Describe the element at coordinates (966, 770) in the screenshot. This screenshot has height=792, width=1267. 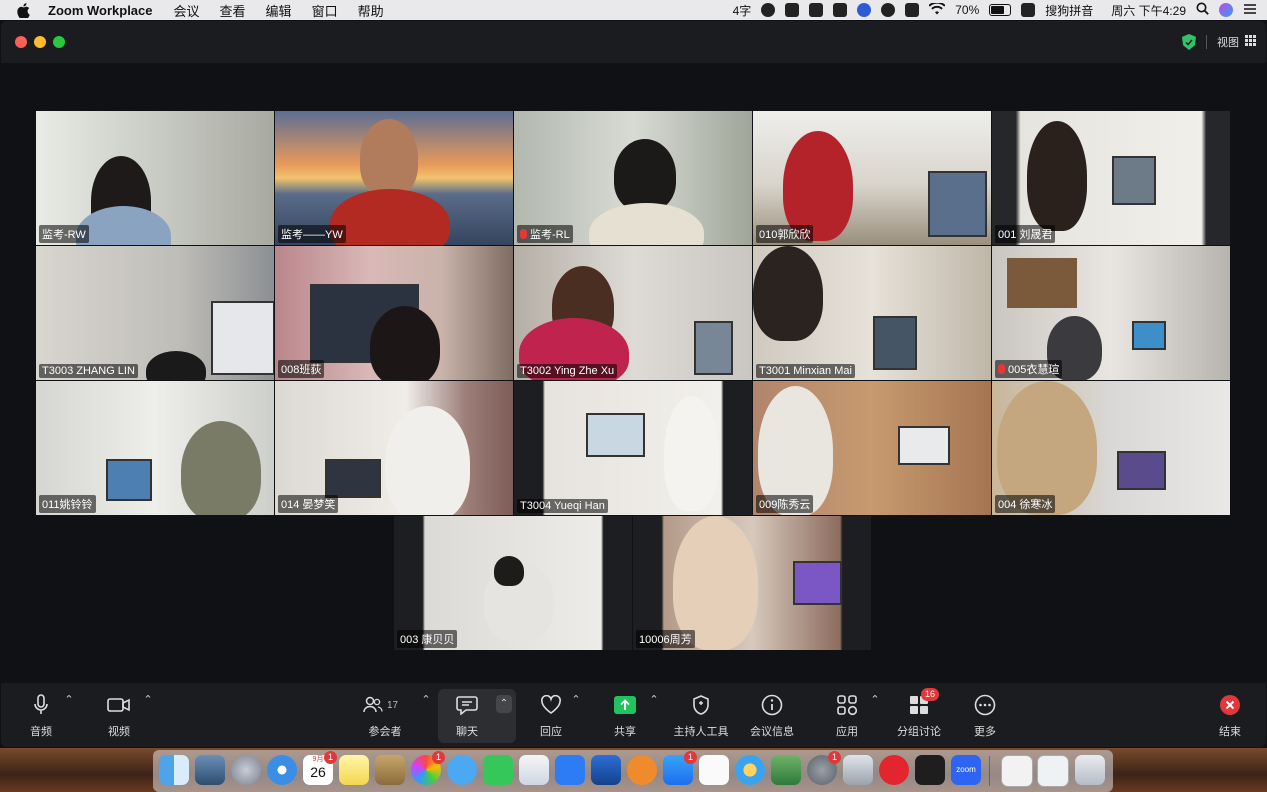
I see `zoom-app-icon: zoom` at that location.